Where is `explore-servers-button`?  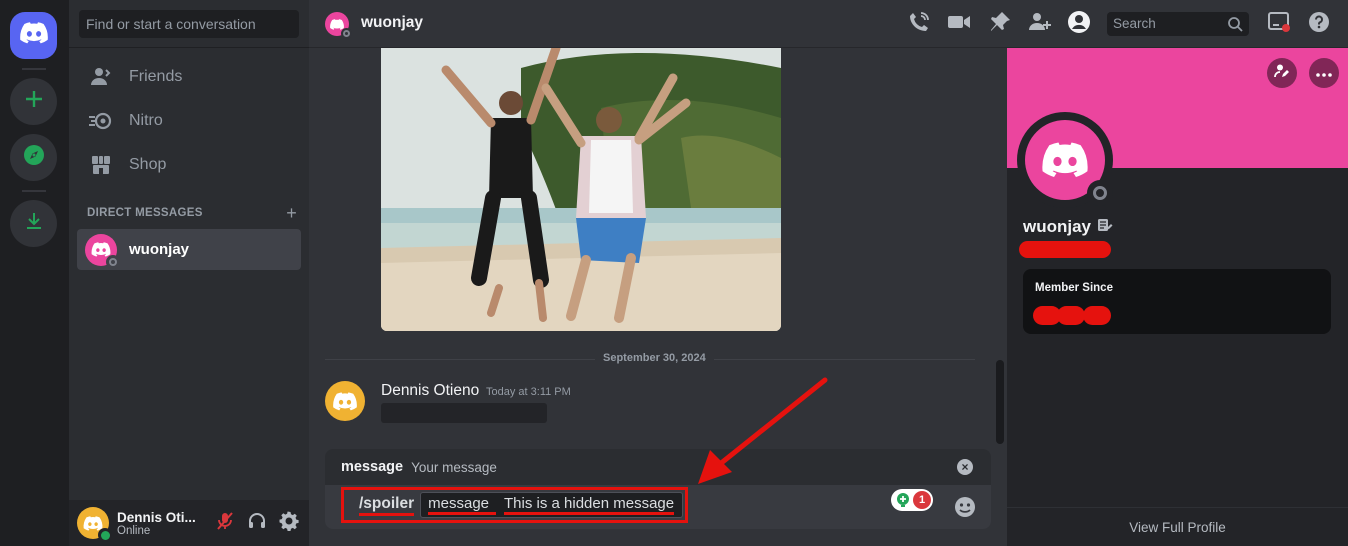
explore-servers-button is located at coordinates (33, 157).